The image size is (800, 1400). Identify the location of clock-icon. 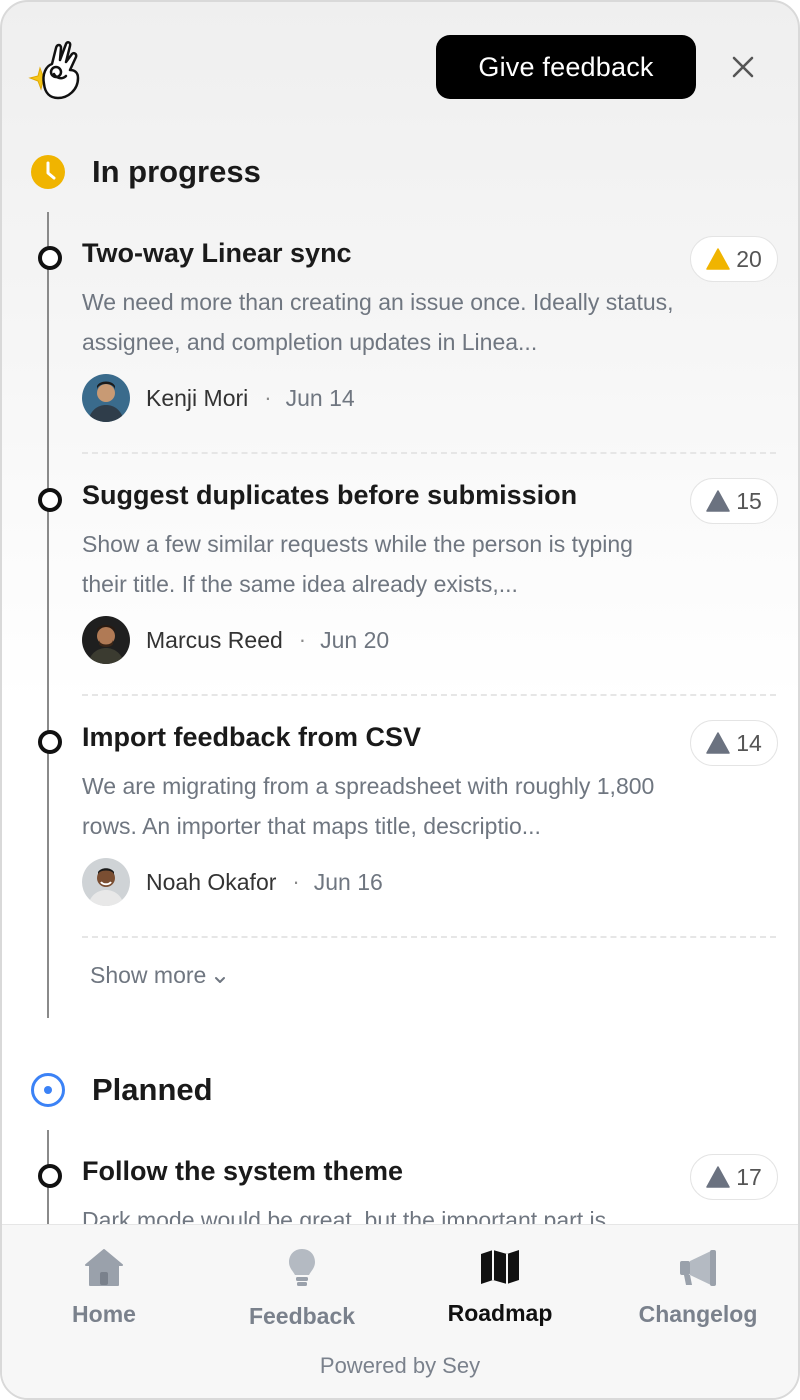
(48, 172).